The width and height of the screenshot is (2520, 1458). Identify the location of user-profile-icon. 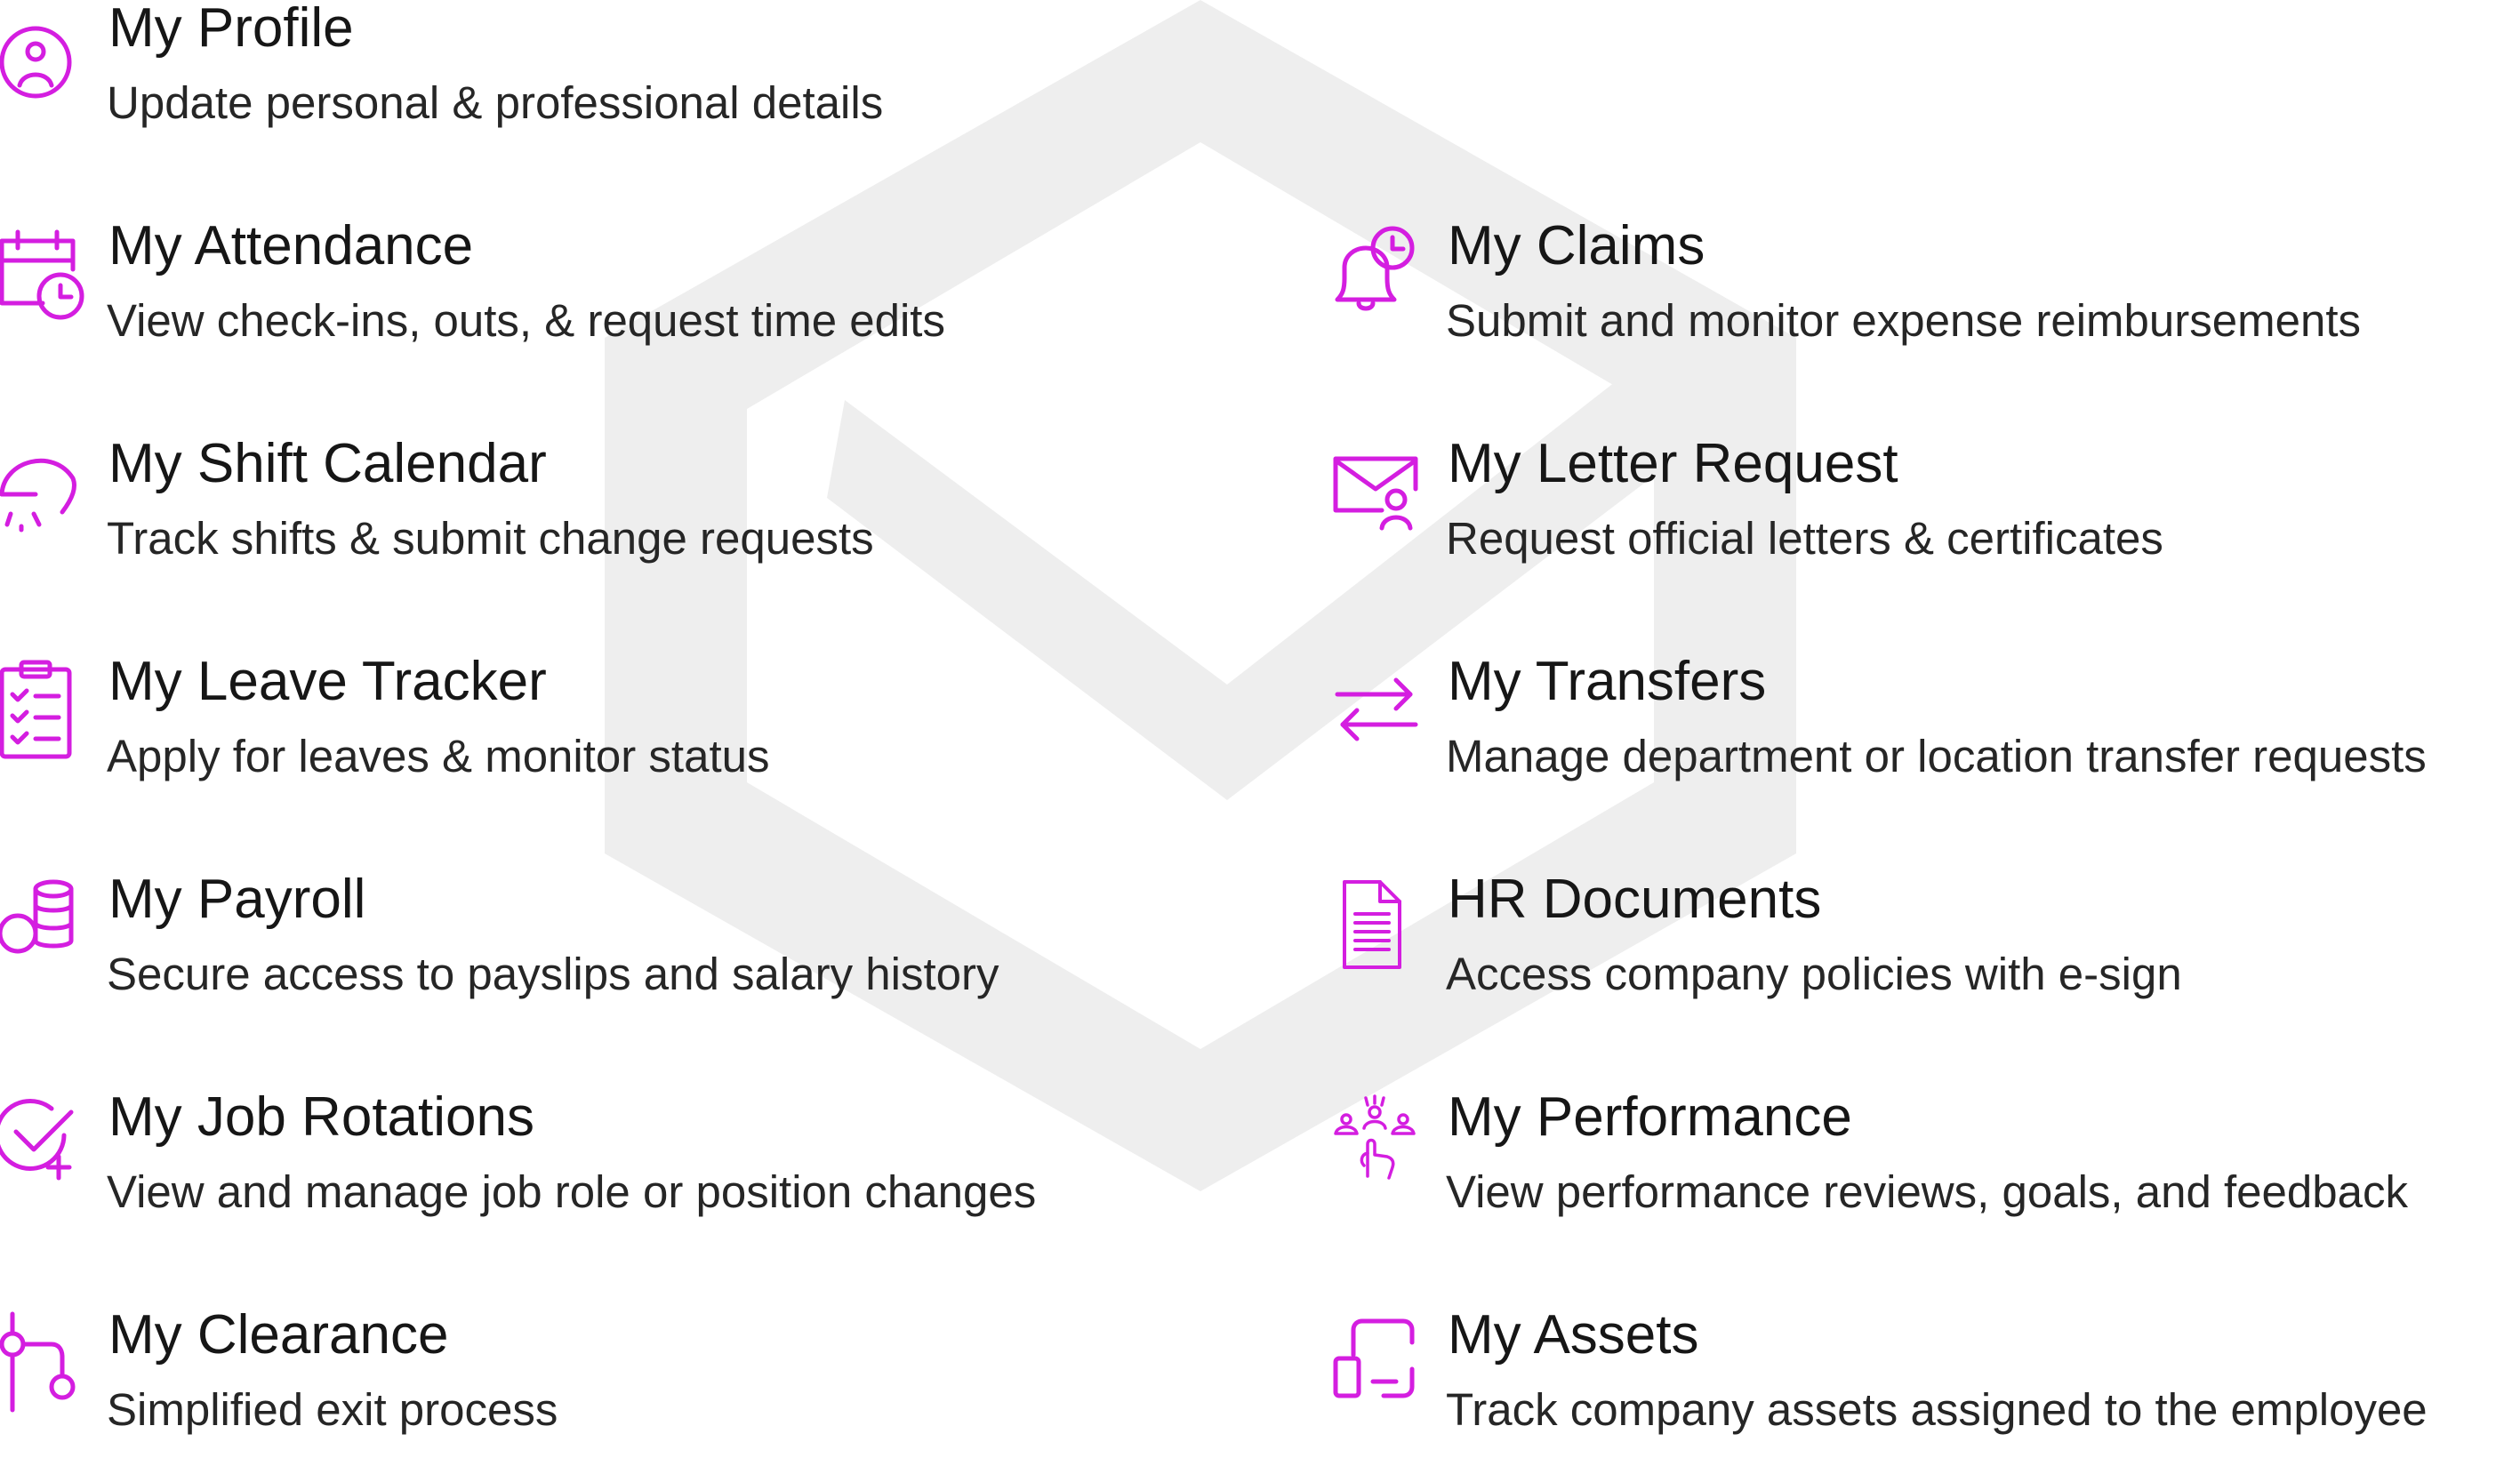
(44, 53).